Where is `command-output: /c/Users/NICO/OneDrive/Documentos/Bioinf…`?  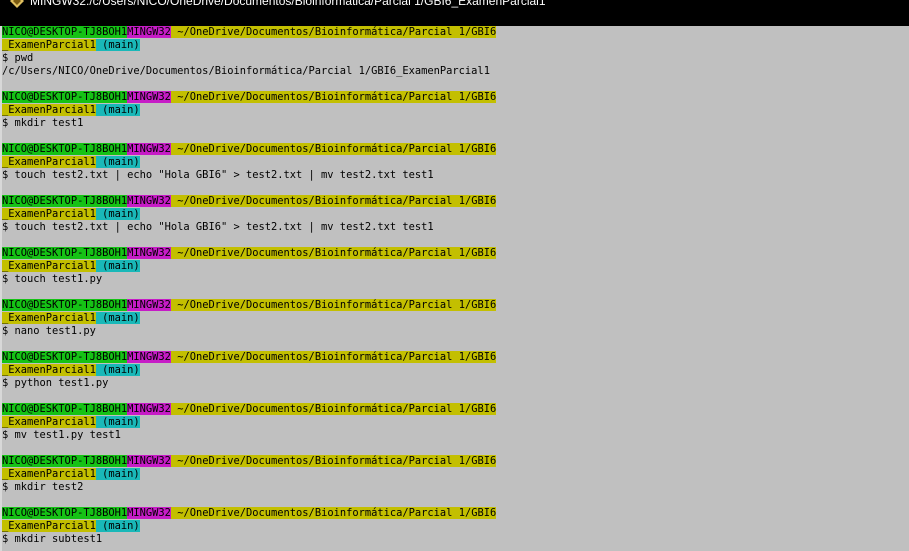
command-output: /c/Users/NICO/OneDrive/Documentos/Bioinf… is located at coordinates (246, 71).